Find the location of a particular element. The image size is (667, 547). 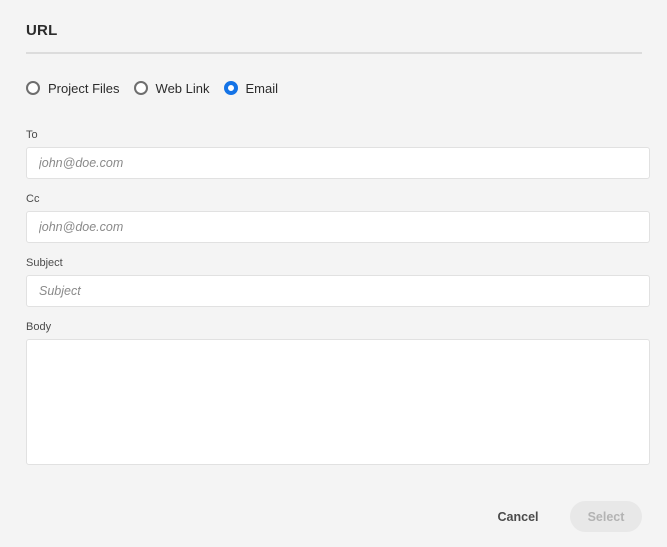

cc-label: Cc is located at coordinates (33, 199).